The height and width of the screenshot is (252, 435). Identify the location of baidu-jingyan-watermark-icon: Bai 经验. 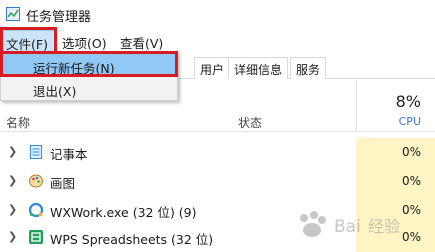
(350, 224).